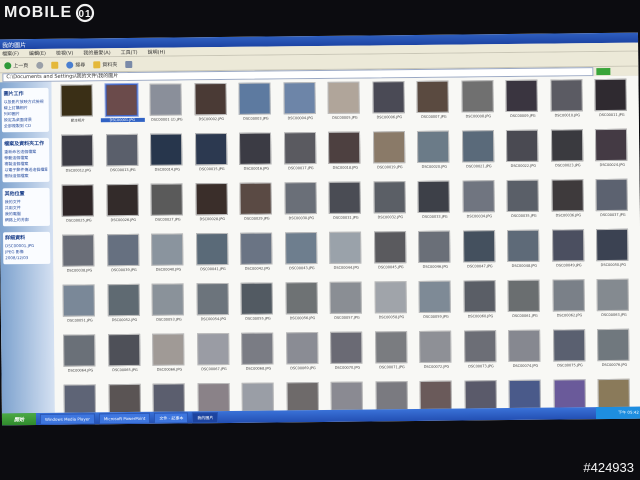 The height and width of the screenshot is (480, 640). Describe the element at coordinates (128, 63) in the screenshot. I see `views-button` at that location.